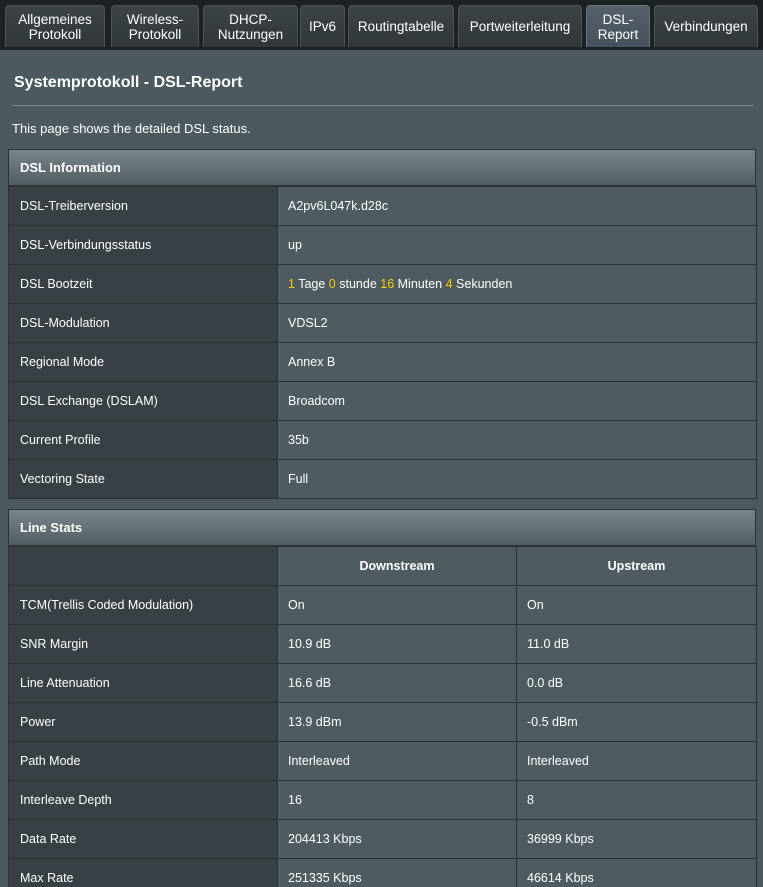  I want to click on row-label: Regional Mode, so click(143, 362).